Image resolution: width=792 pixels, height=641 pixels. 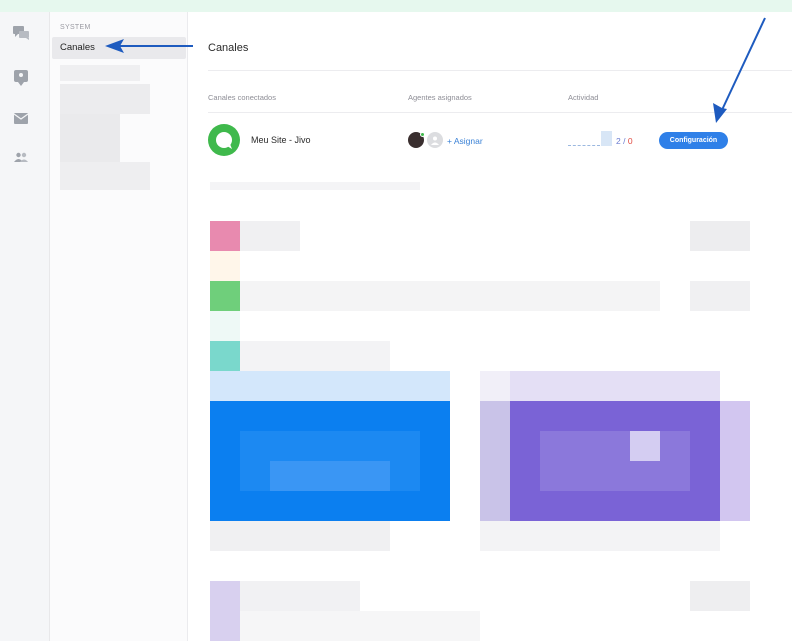 What do you see at coordinates (440, 97) in the screenshot?
I see `column-header-agents: Agentes asignados` at bounding box center [440, 97].